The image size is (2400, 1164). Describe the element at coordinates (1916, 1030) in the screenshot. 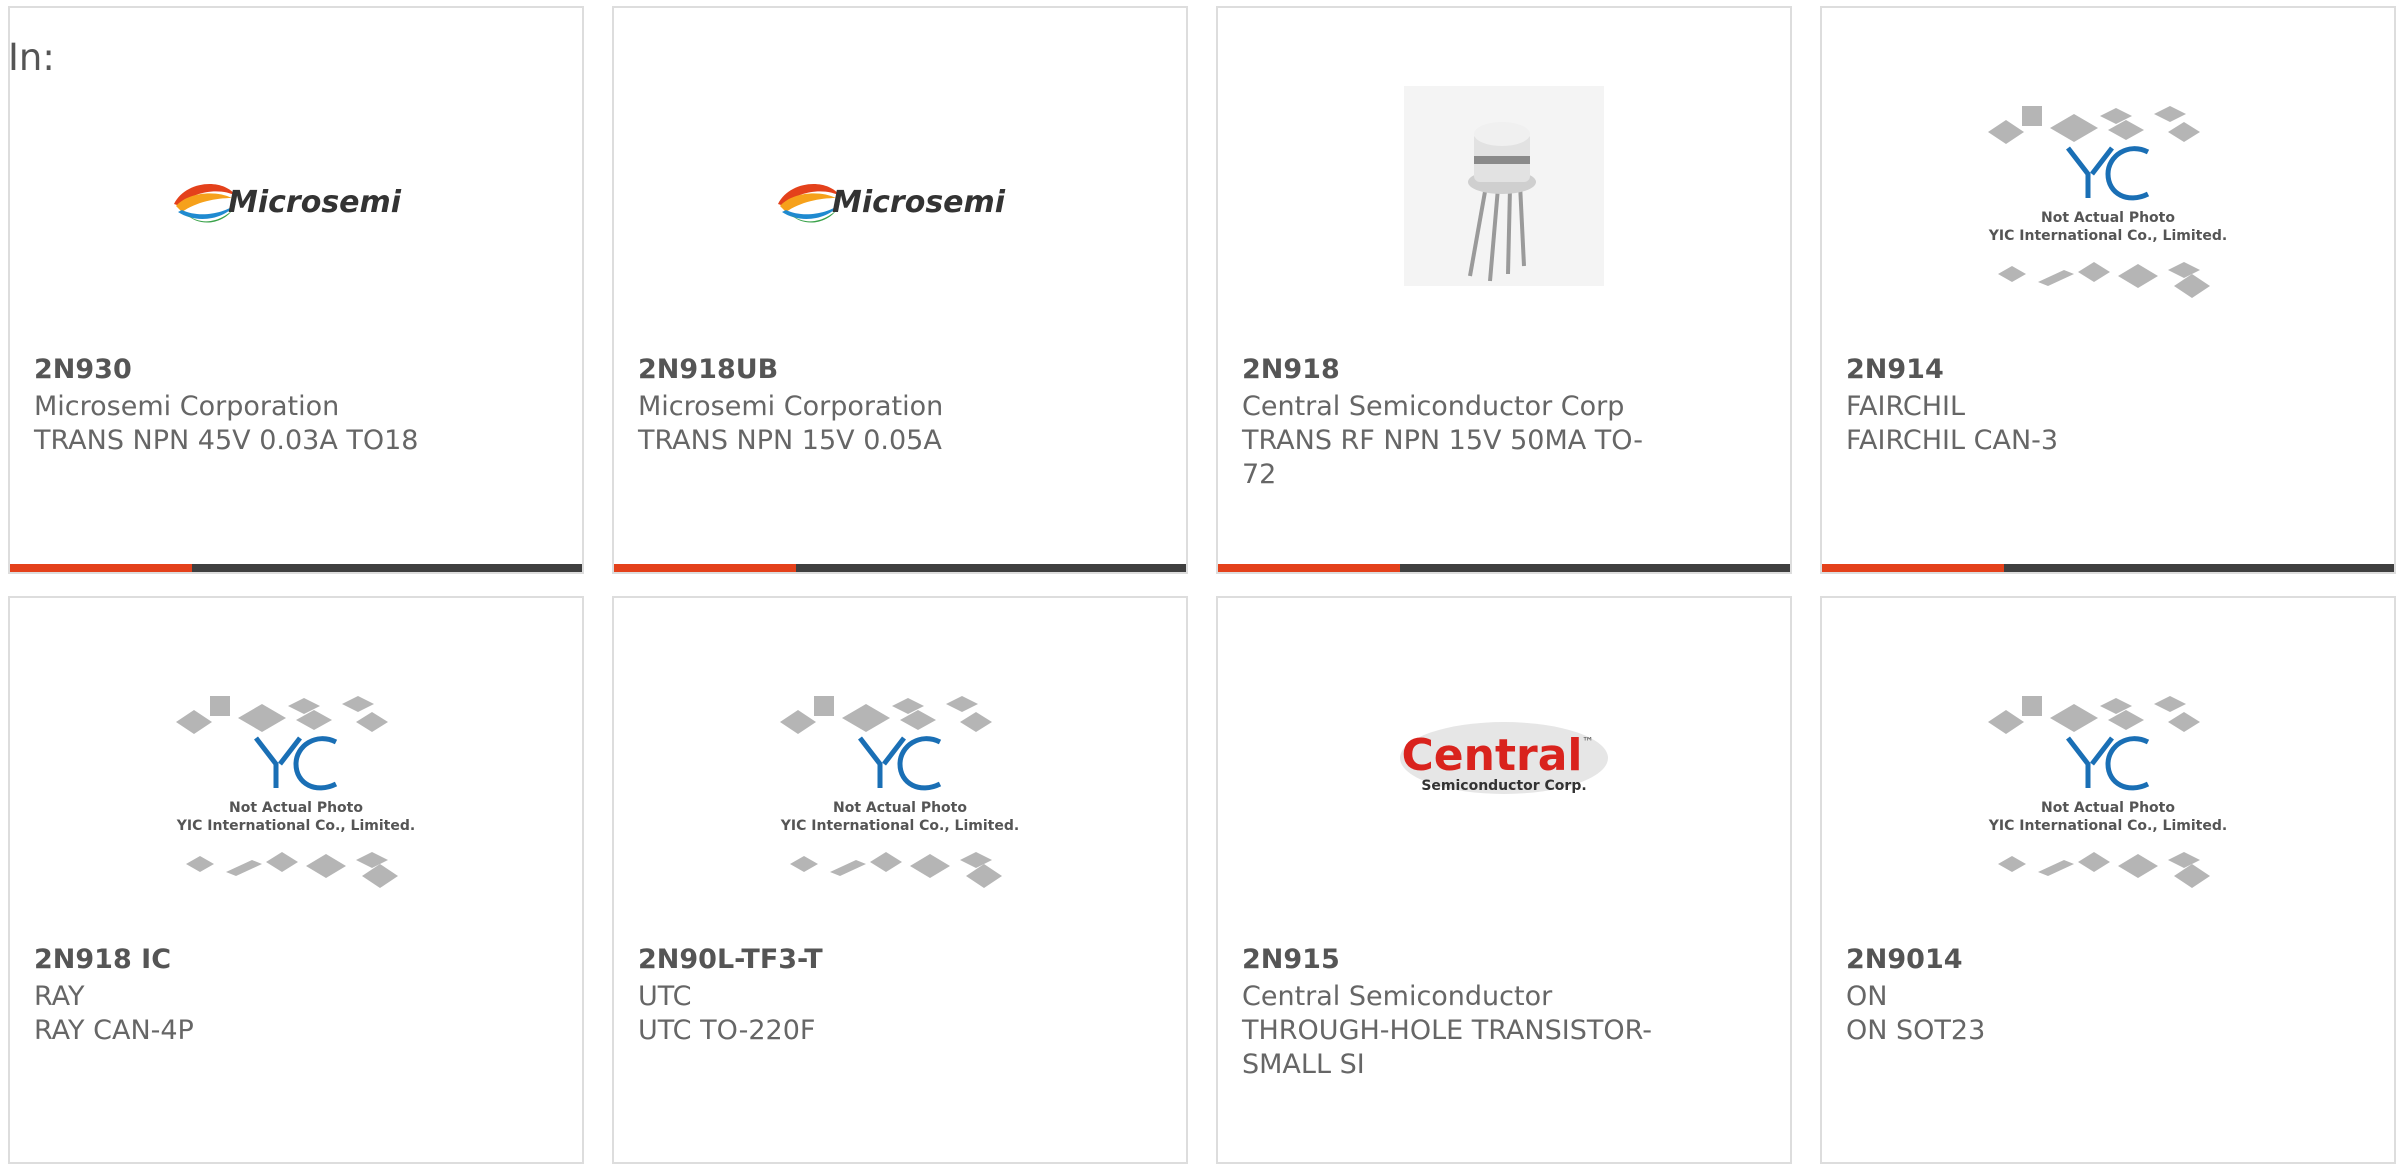

I see `part-description: ON SOT23` at that location.